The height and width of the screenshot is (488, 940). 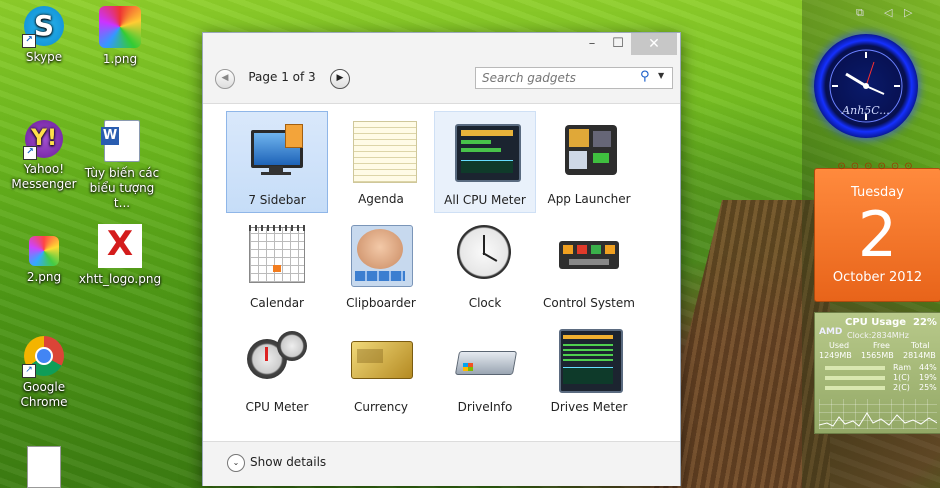 What do you see at coordinates (277, 152) in the screenshot?
I see `monitor-icon` at bounding box center [277, 152].